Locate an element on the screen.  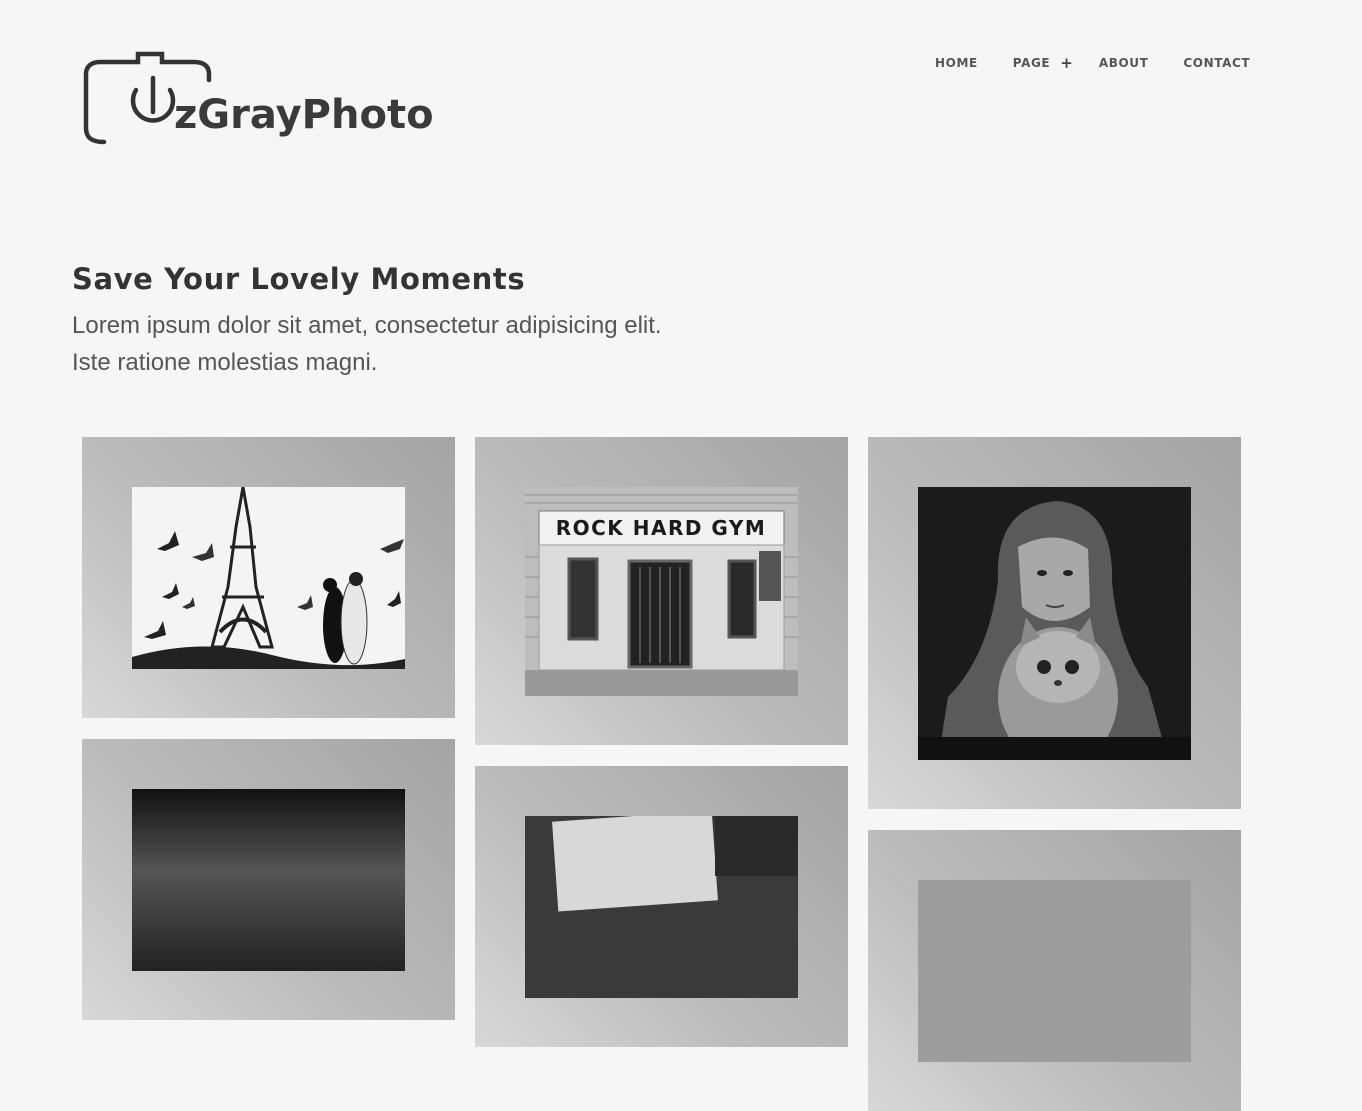
nav-page-item: PAGE + is located at coordinates (1043, 63).